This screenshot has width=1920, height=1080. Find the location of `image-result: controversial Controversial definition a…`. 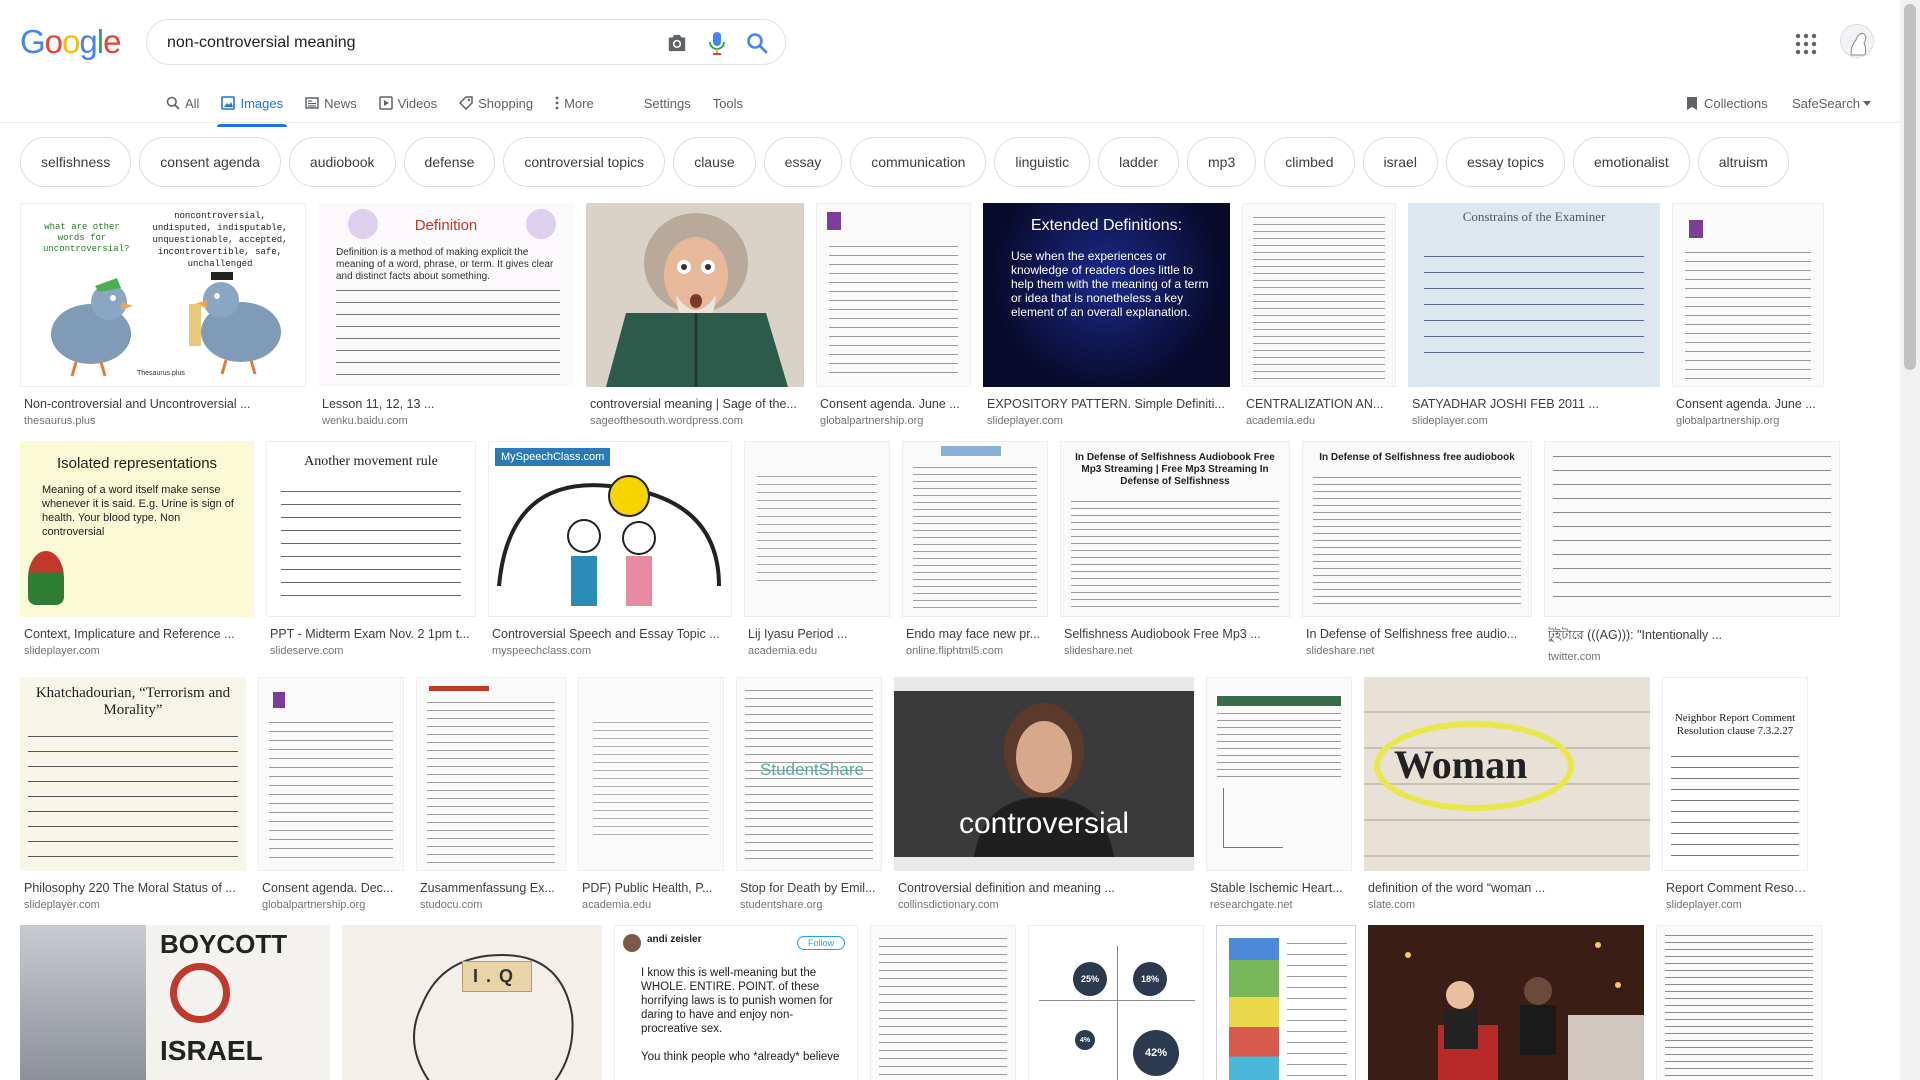

image-result: controversial Controversial definition a… is located at coordinates (1044, 794).